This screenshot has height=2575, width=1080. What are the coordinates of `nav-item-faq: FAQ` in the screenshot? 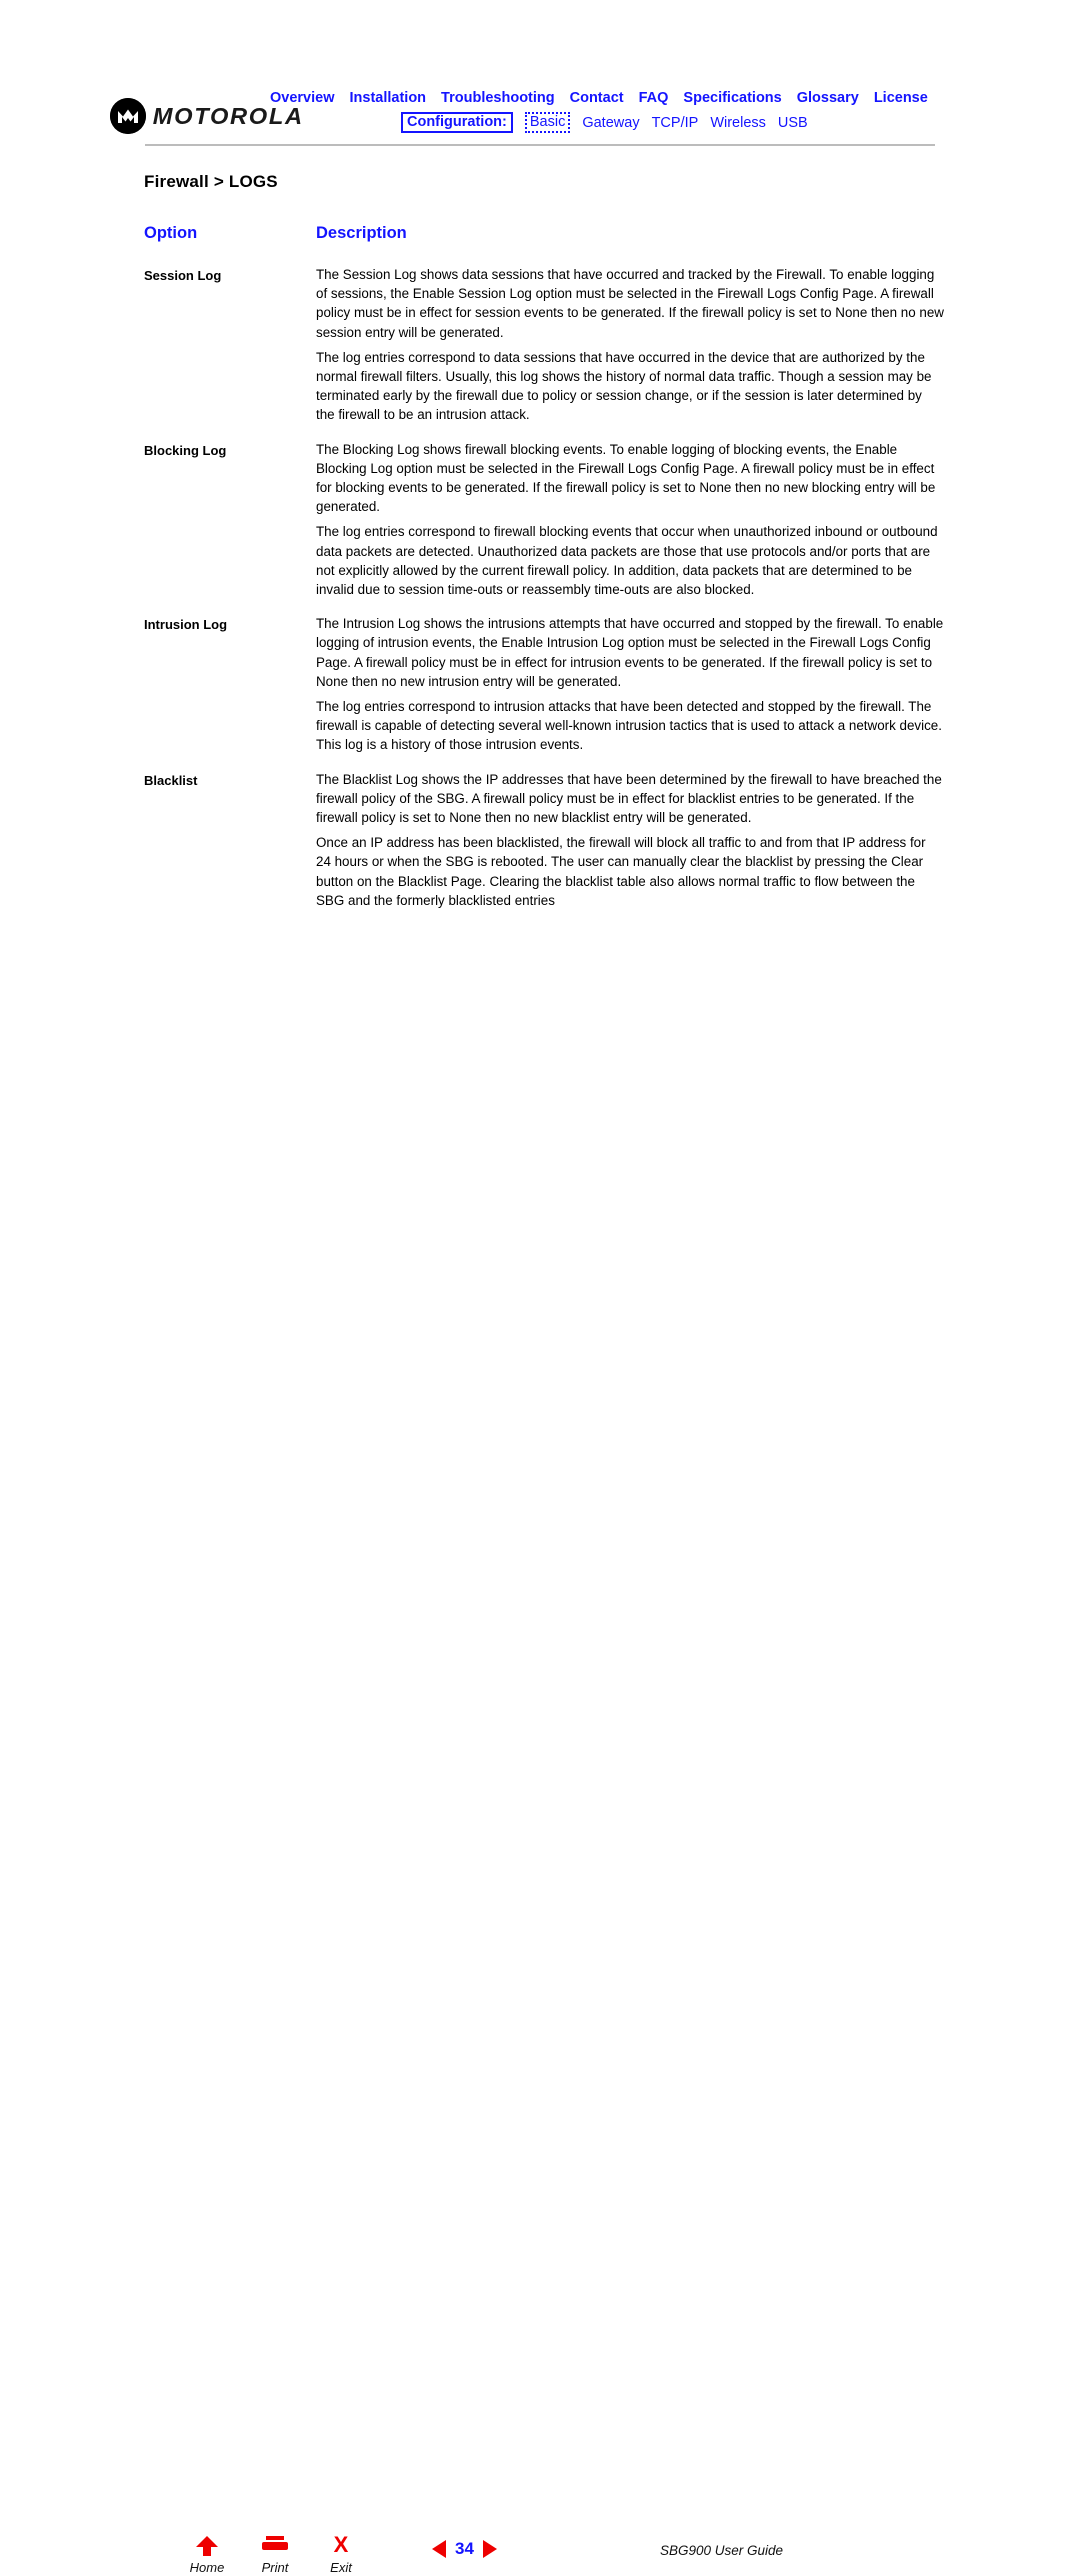 It's located at (654, 98).